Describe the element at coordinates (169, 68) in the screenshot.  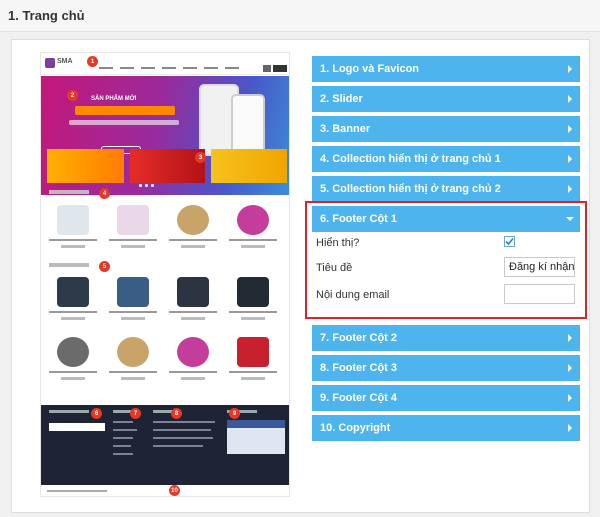
I see `preview-menu` at that location.